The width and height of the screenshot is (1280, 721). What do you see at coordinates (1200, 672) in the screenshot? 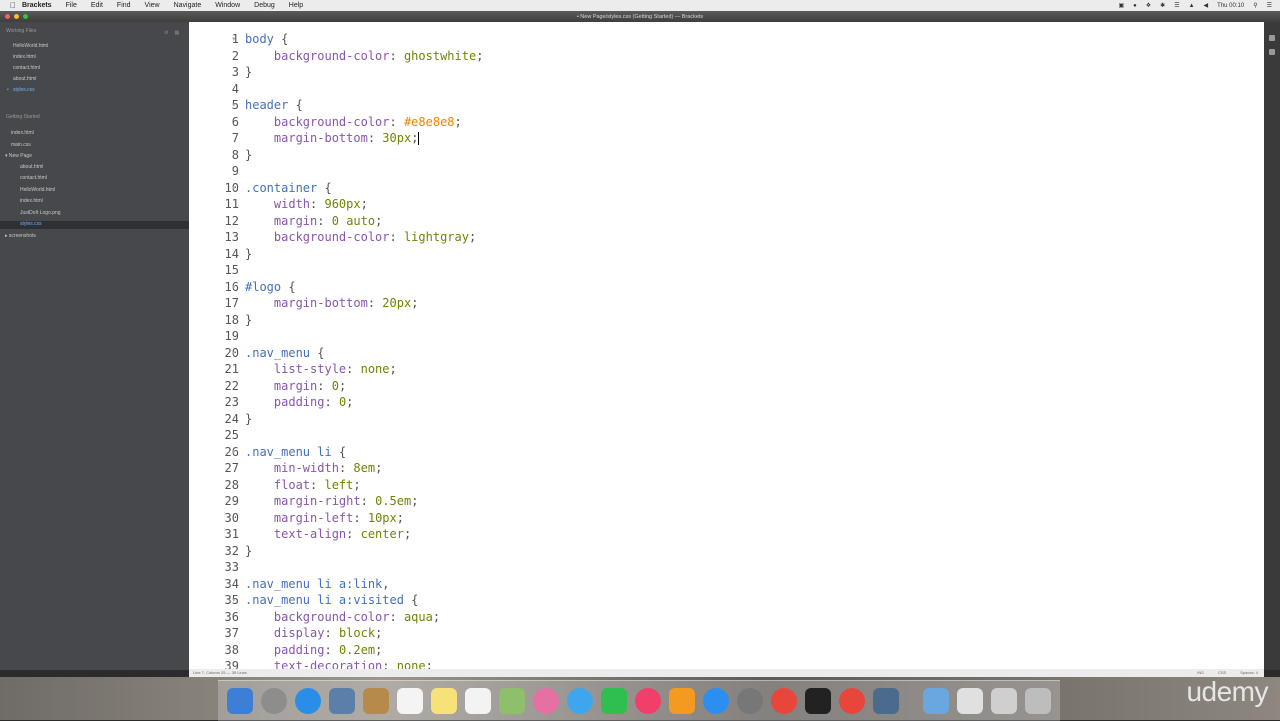
I see `insert-mode: INS` at bounding box center [1200, 672].